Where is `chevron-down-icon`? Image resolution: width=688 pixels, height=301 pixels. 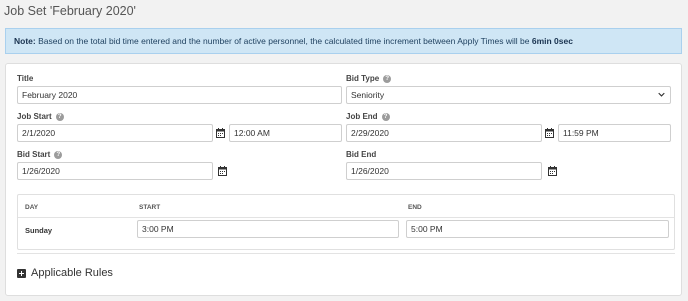
chevron-down-icon is located at coordinates (661, 94).